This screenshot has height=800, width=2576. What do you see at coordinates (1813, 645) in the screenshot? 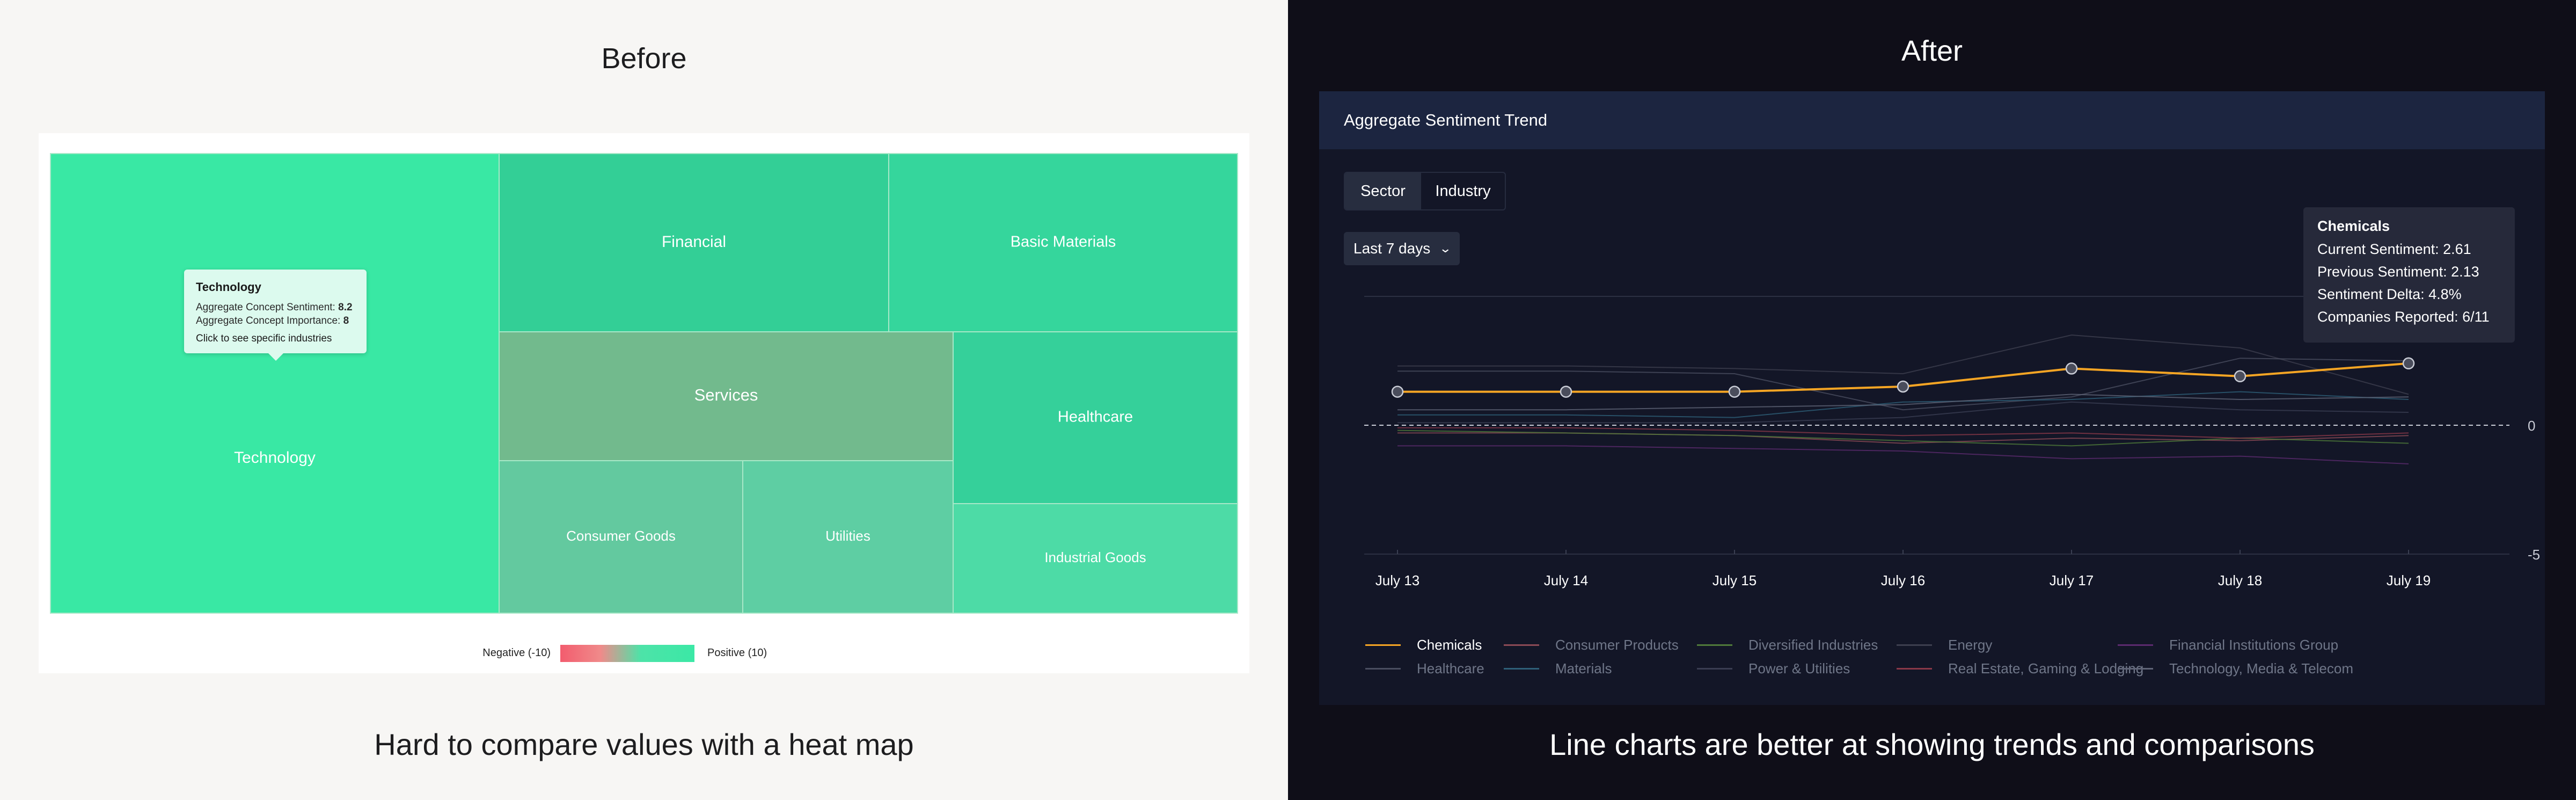
I see `legend-label: Diversified Industries` at bounding box center [1813, 645].